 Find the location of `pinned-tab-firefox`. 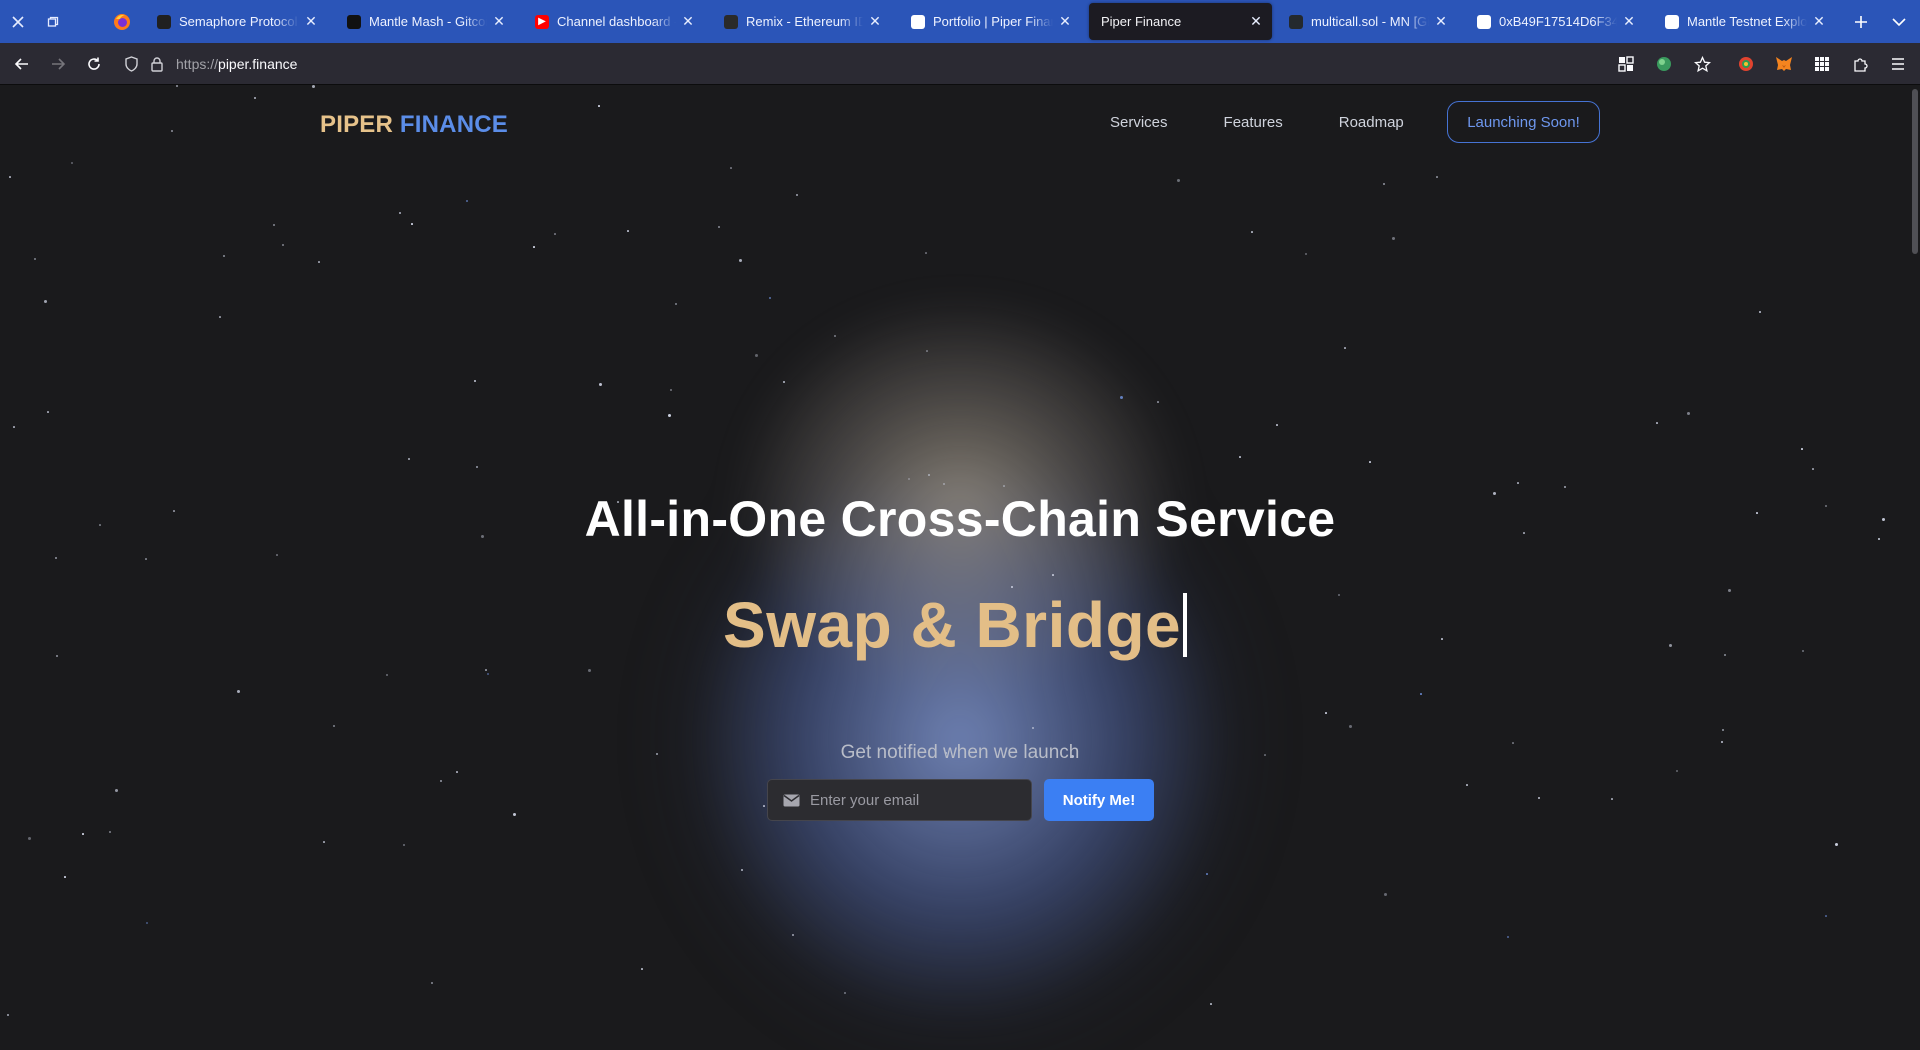

pinned-tab-firefox is located at coordinates (122, 21).